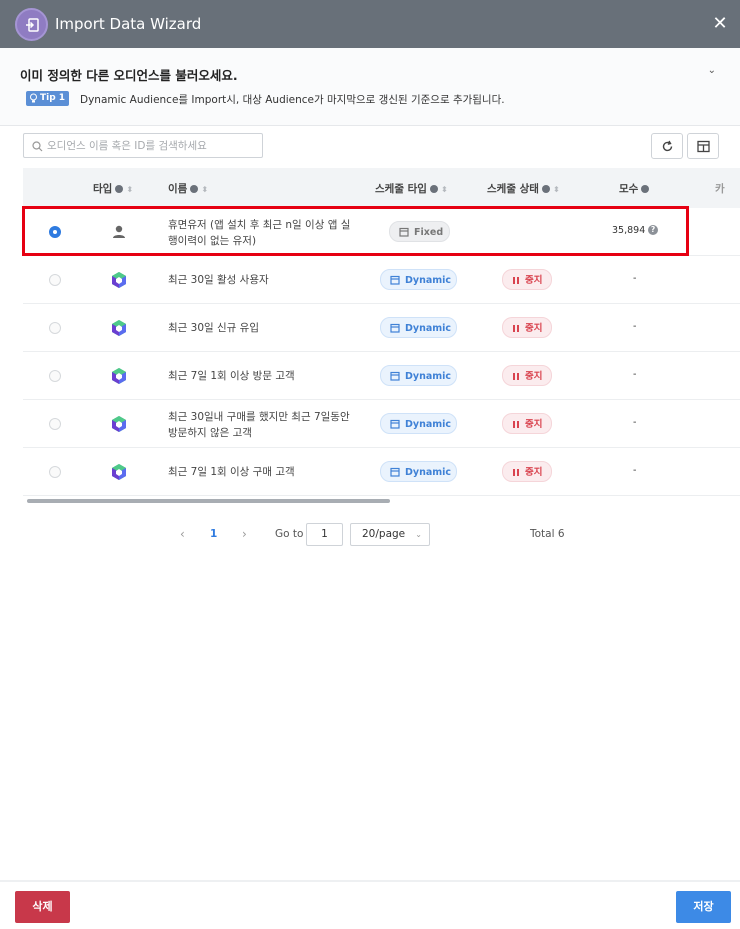  Describe the element at coordinates (152, 146) in the screenshot. I see `search-input` at that location.